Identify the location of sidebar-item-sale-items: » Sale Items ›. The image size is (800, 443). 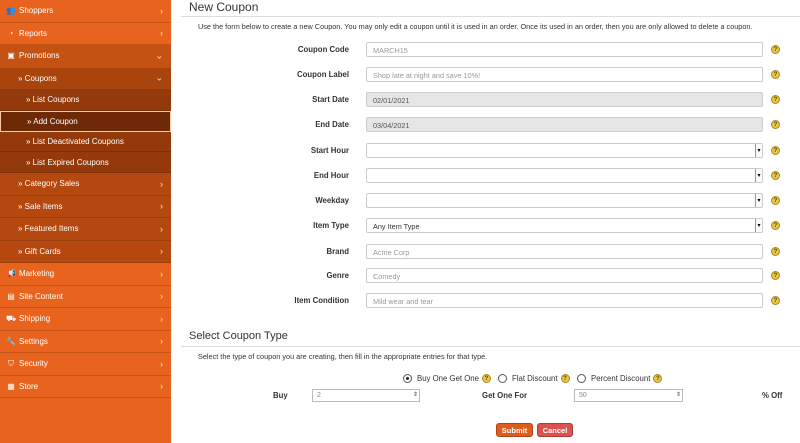
(85, 207).